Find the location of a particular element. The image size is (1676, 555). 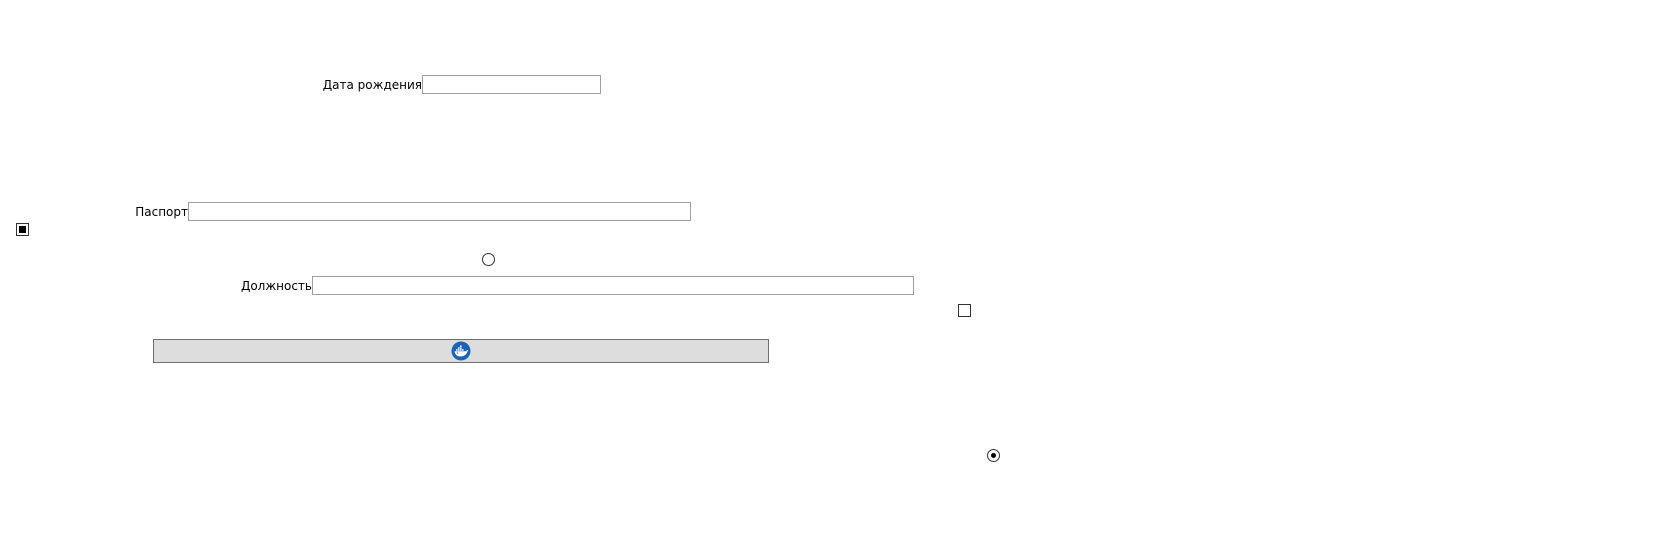

indeterminate-mark-icon is located at coordinates (22, 229).